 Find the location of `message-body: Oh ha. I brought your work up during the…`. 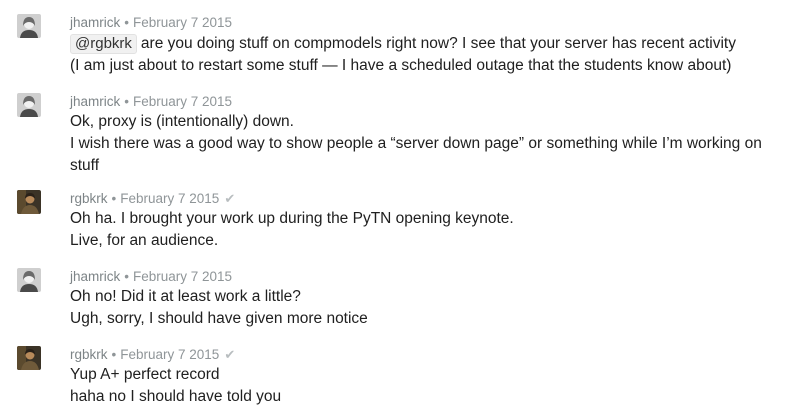

message-body: Oh ha. I brought your work up during the… is located at coordinates (427, 230).